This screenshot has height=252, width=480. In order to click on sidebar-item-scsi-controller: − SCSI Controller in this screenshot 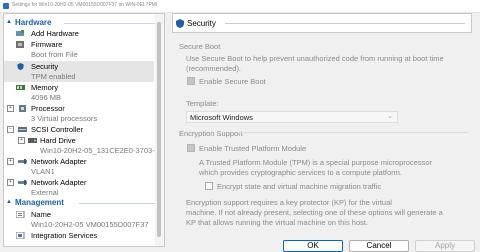, I will do `click(79, 129)`.